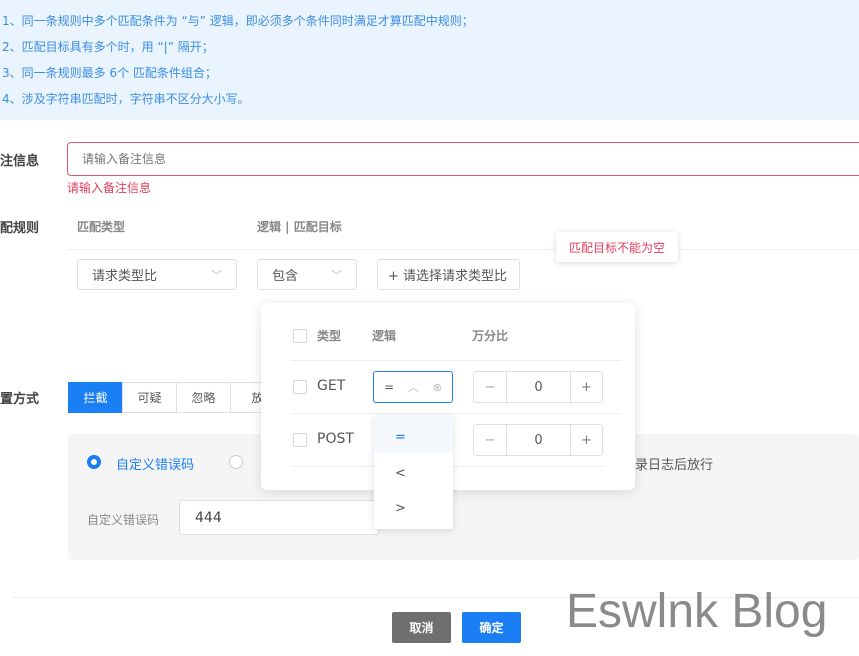 This screenshot has height=656, width=859. I want to click on remark-input, so click(463, 159).